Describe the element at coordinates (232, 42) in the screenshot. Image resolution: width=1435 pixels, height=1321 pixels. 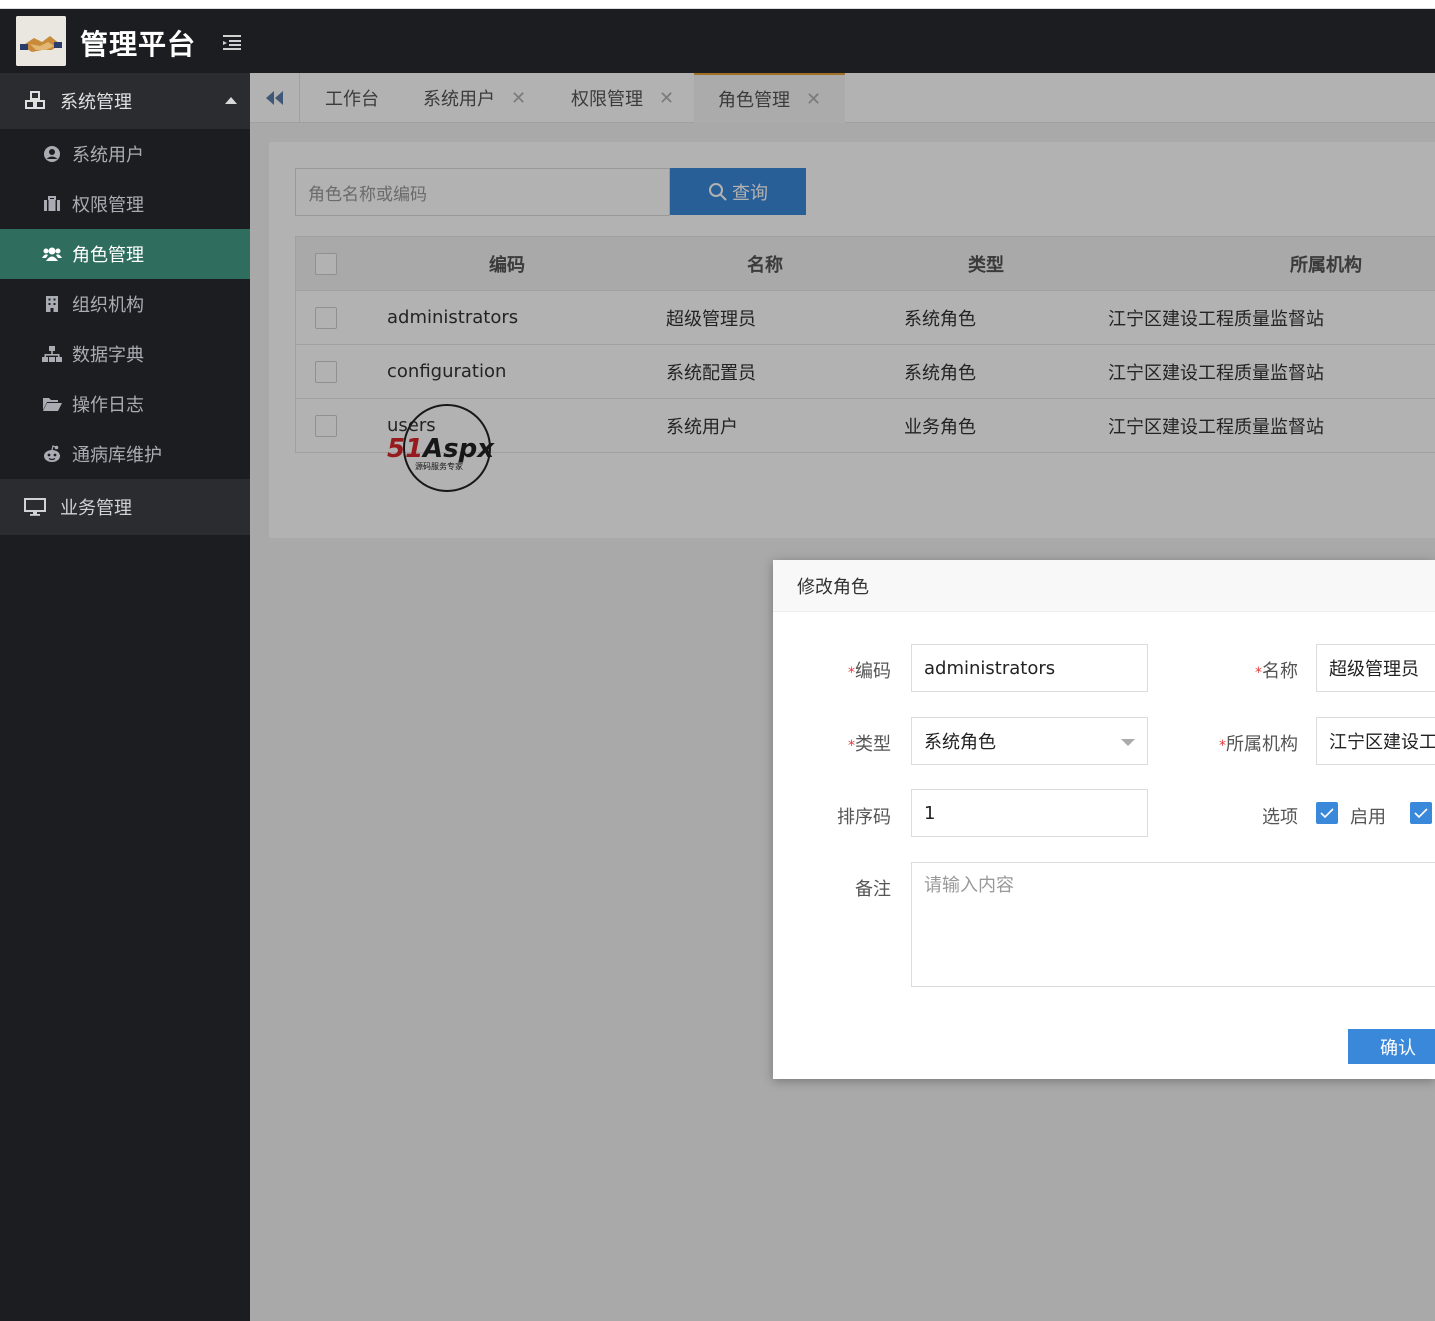
I see `menu-collapse-icon` at that location.